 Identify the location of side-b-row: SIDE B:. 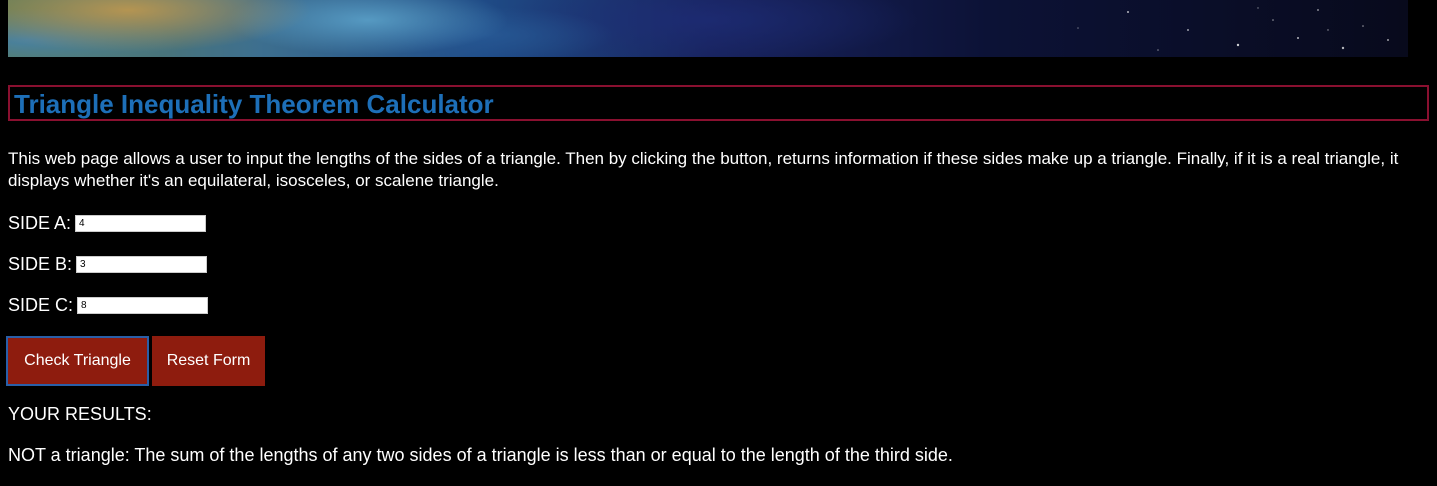
(108, 264).